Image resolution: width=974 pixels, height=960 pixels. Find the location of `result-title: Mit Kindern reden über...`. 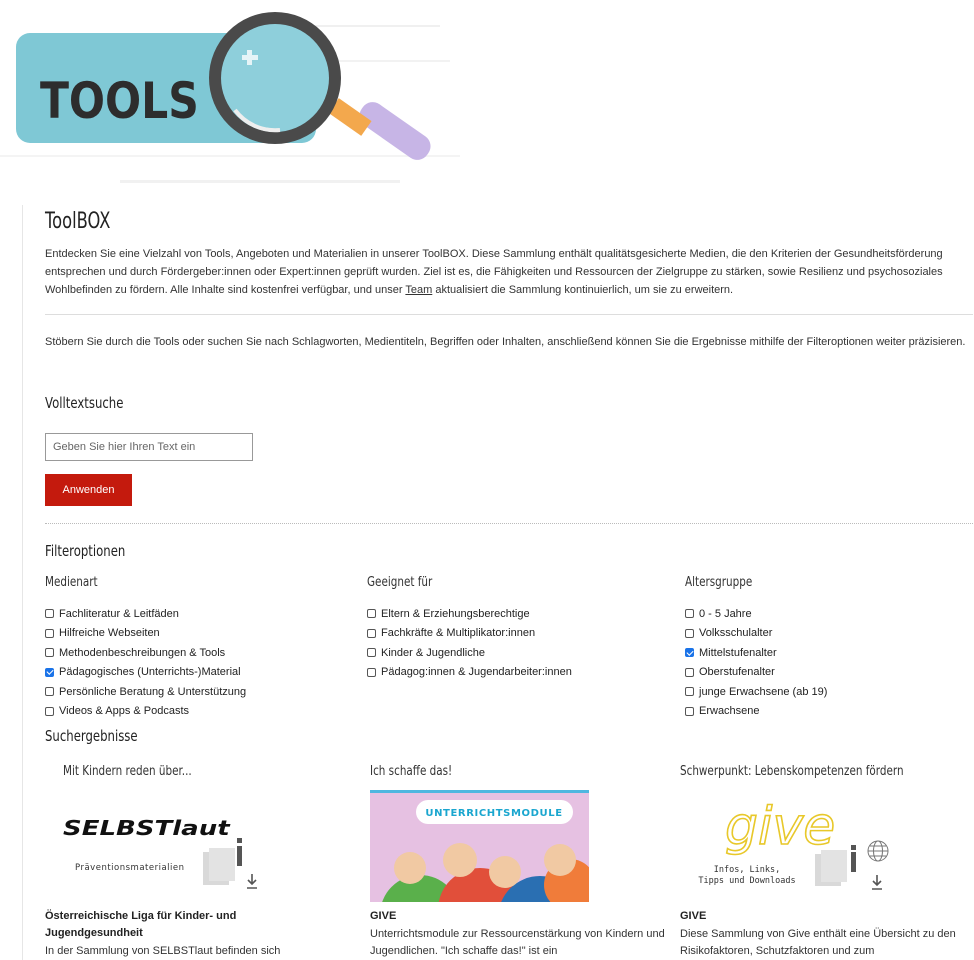

result-title: Mit Kindern reden über... is located at coordinates (143, 771).